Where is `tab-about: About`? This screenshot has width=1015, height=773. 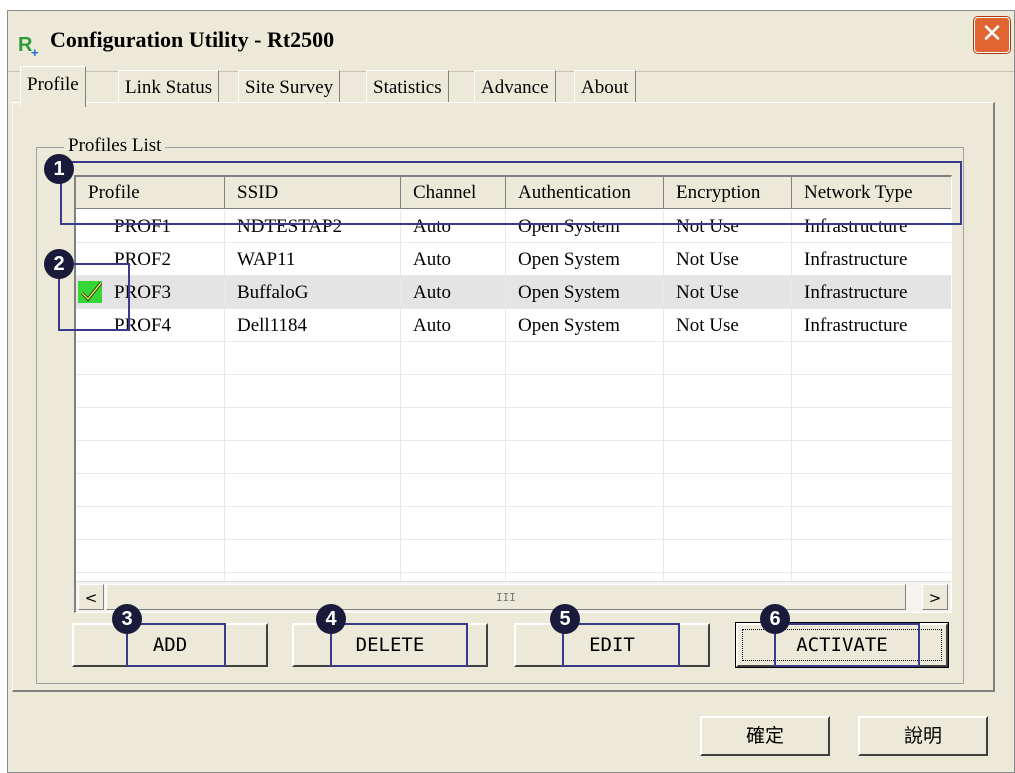 tab-about: About is located at coordinates (605, 87).